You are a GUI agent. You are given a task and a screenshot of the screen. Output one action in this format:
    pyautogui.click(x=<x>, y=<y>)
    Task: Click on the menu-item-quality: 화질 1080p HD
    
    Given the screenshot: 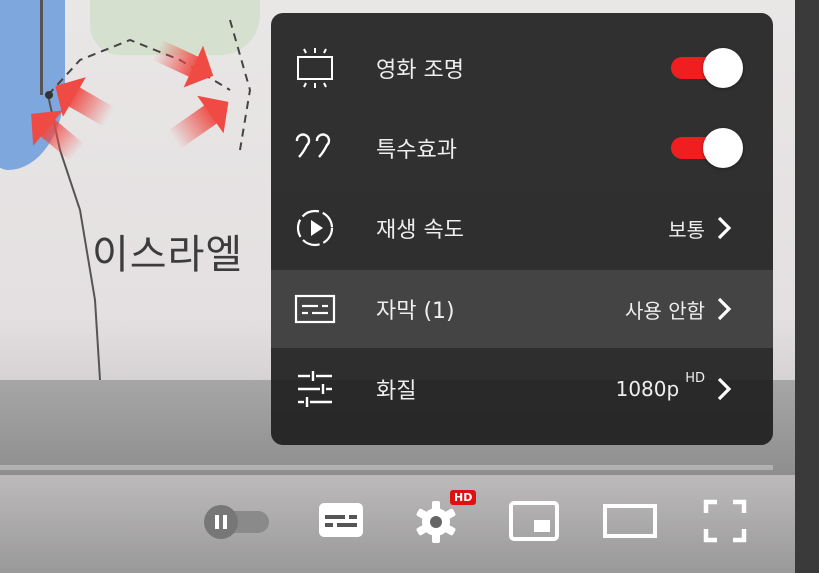 What is the action you would take?
    pyautogui.click(x=522, y=389)
    